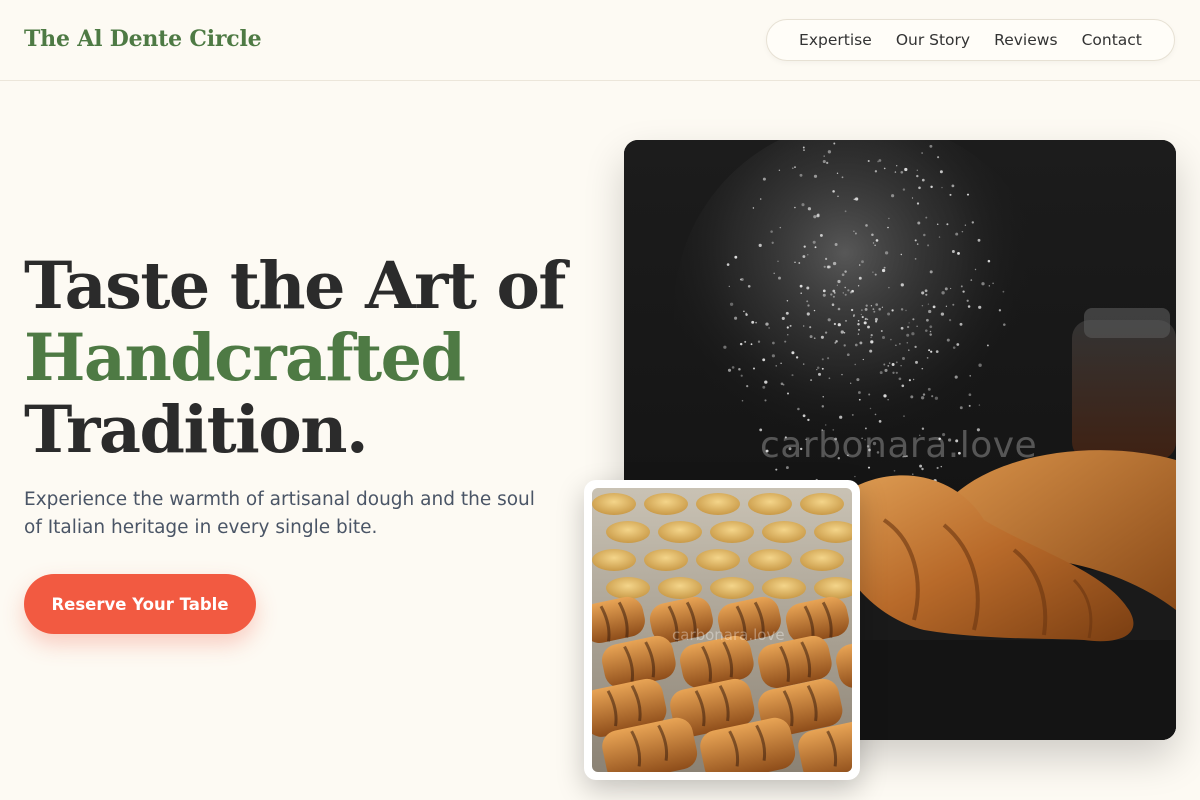 Image resolution: width=1200 pixels, height=800 pixels. Describe the element at coordinates (143, 39) in the screenshot. I see `brand-logo: The Al Dente Circle` at that location.